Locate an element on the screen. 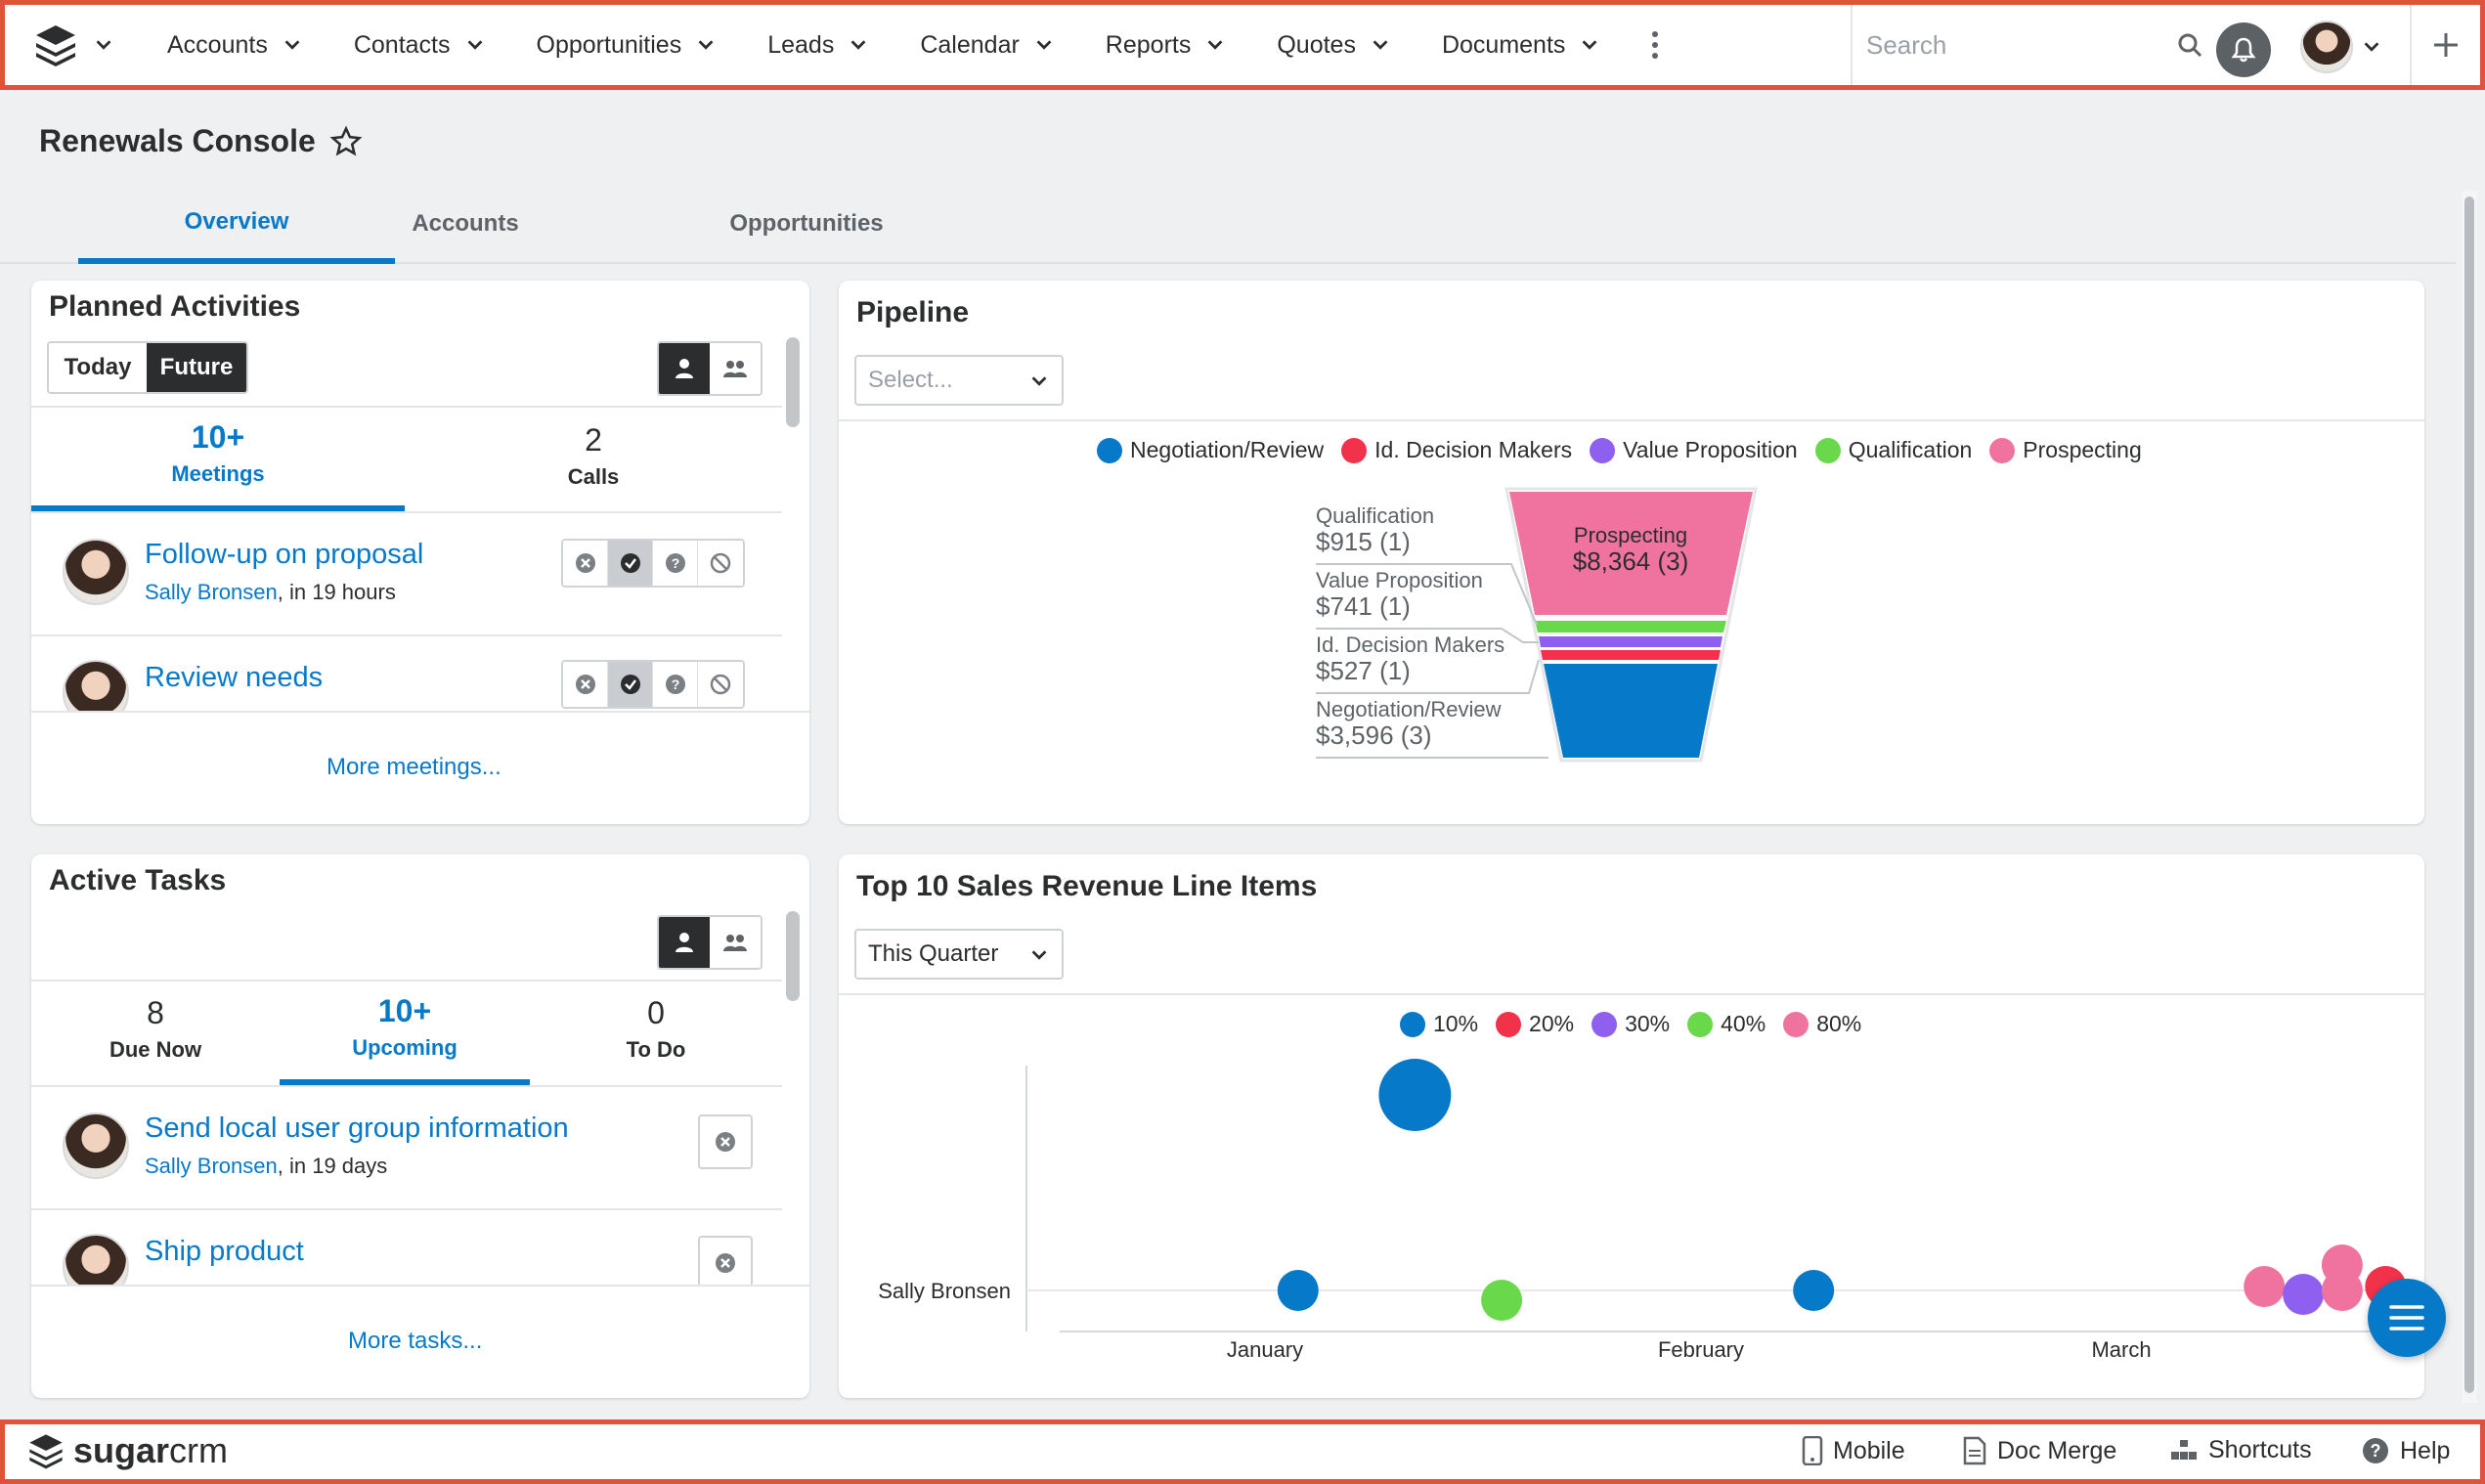 The width and height of the screenshot is (2485, 1484). nav-quotes: Quotes is located at coordinates (1334, 45).